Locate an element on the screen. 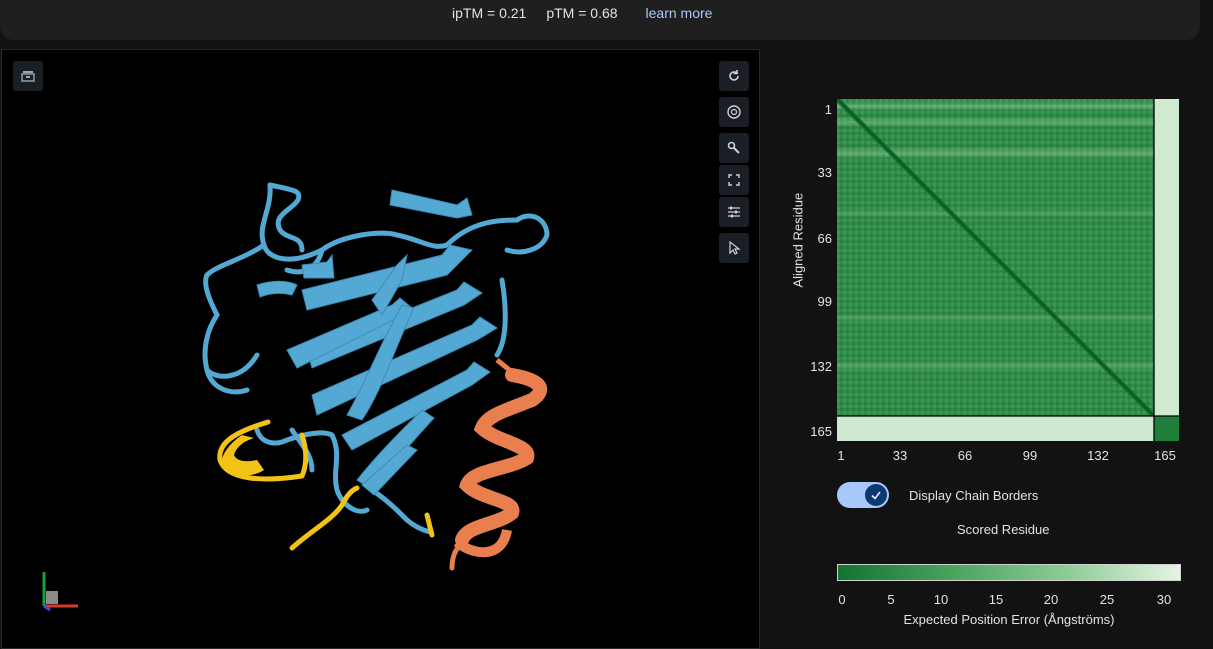 The image size is (1213, 649). metrics-header: ipTM = 0.21 pTM = 0.68 learn more is located at coordinates (600, 20).